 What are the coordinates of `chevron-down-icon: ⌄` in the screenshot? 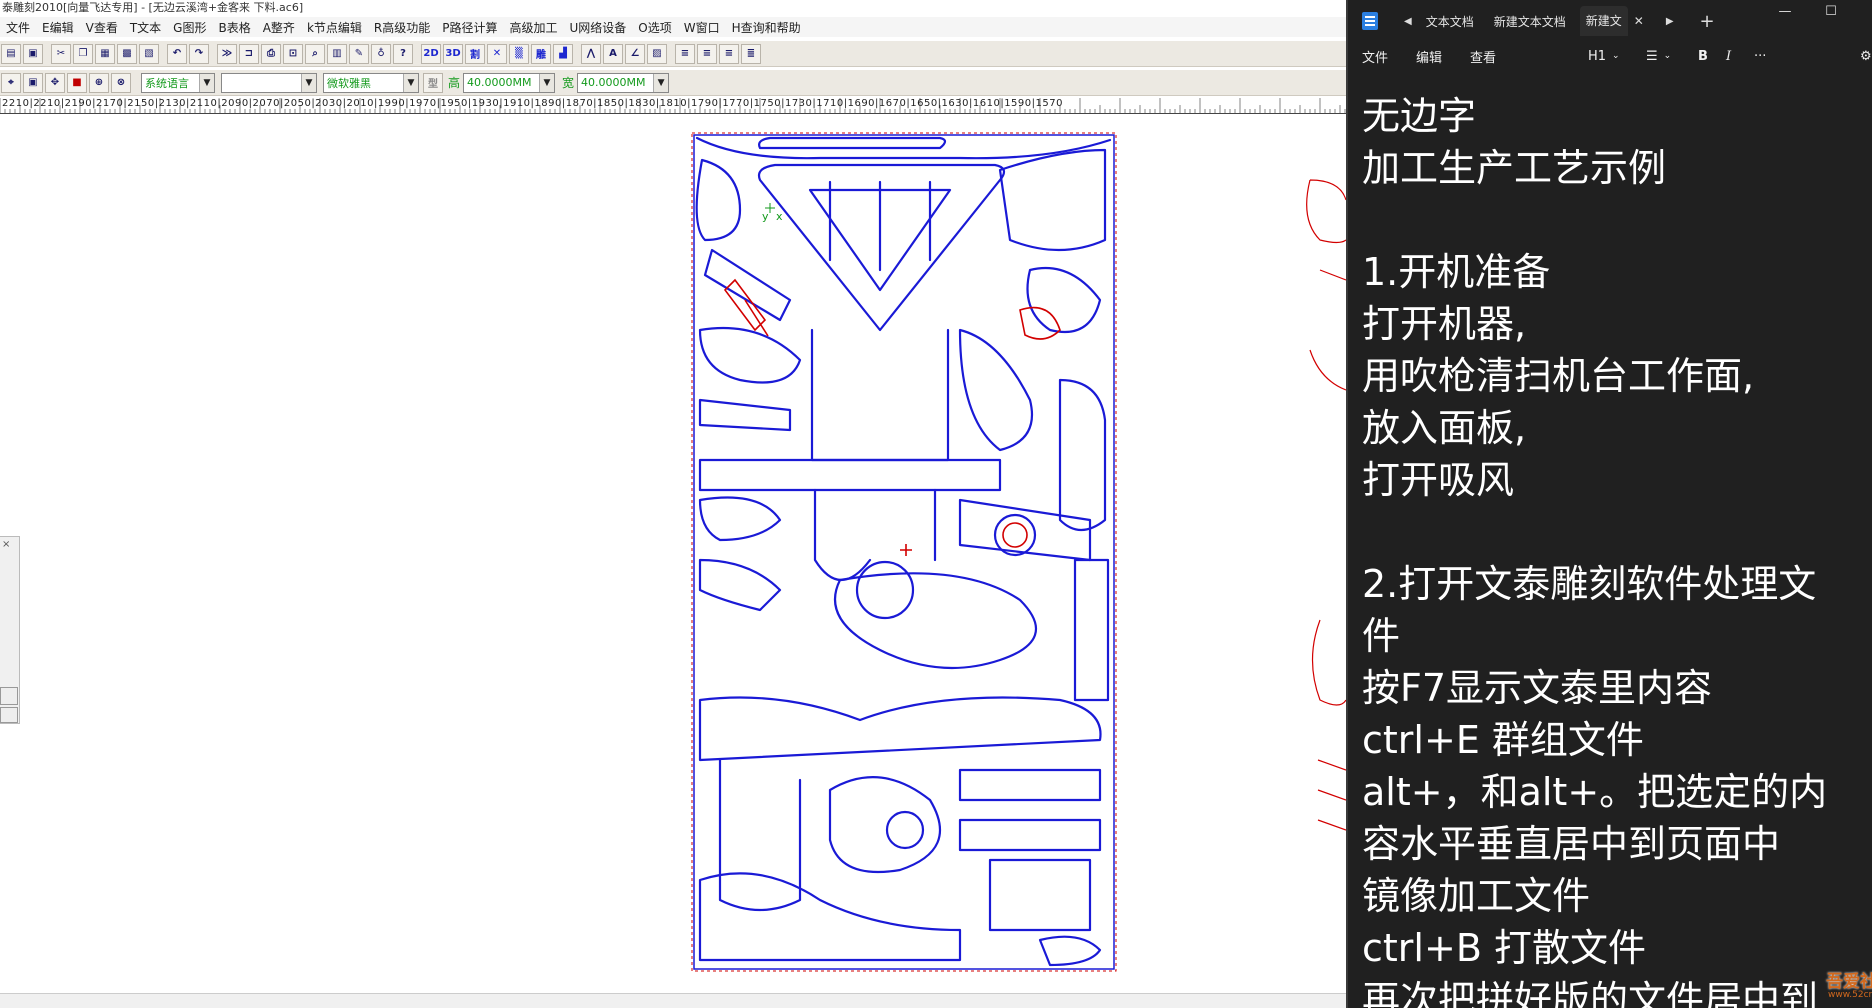 It's located at (1616, 56).